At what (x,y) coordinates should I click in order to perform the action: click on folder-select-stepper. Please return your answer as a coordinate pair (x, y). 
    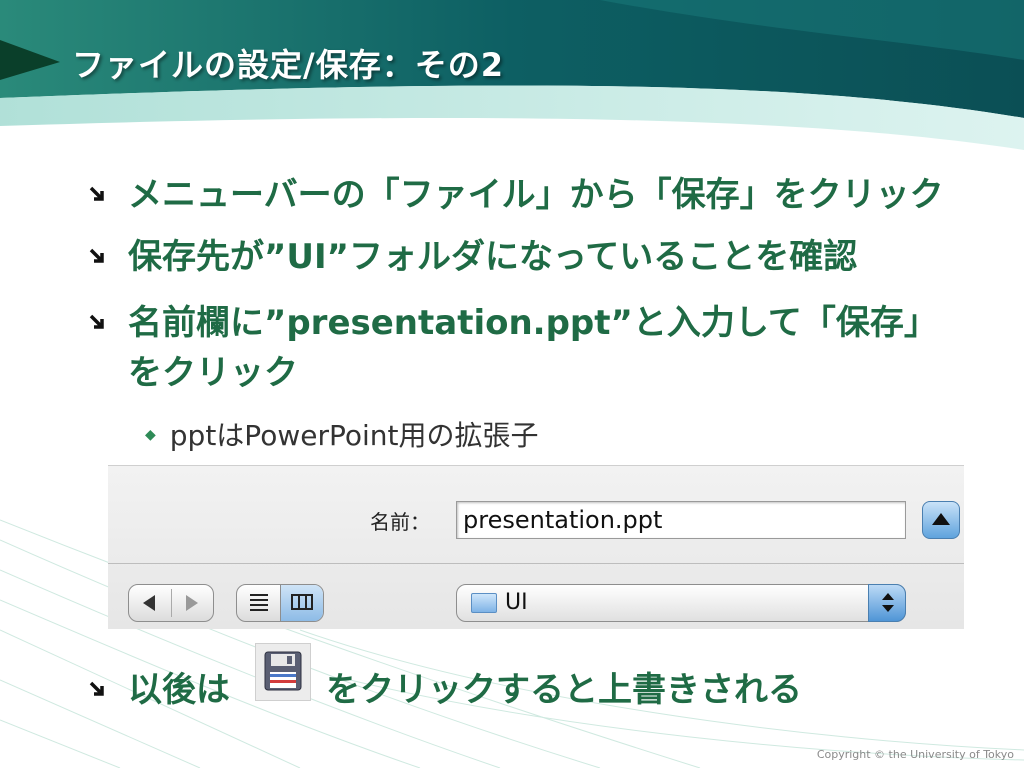
    Looking at the image, I should click on (887, 603).